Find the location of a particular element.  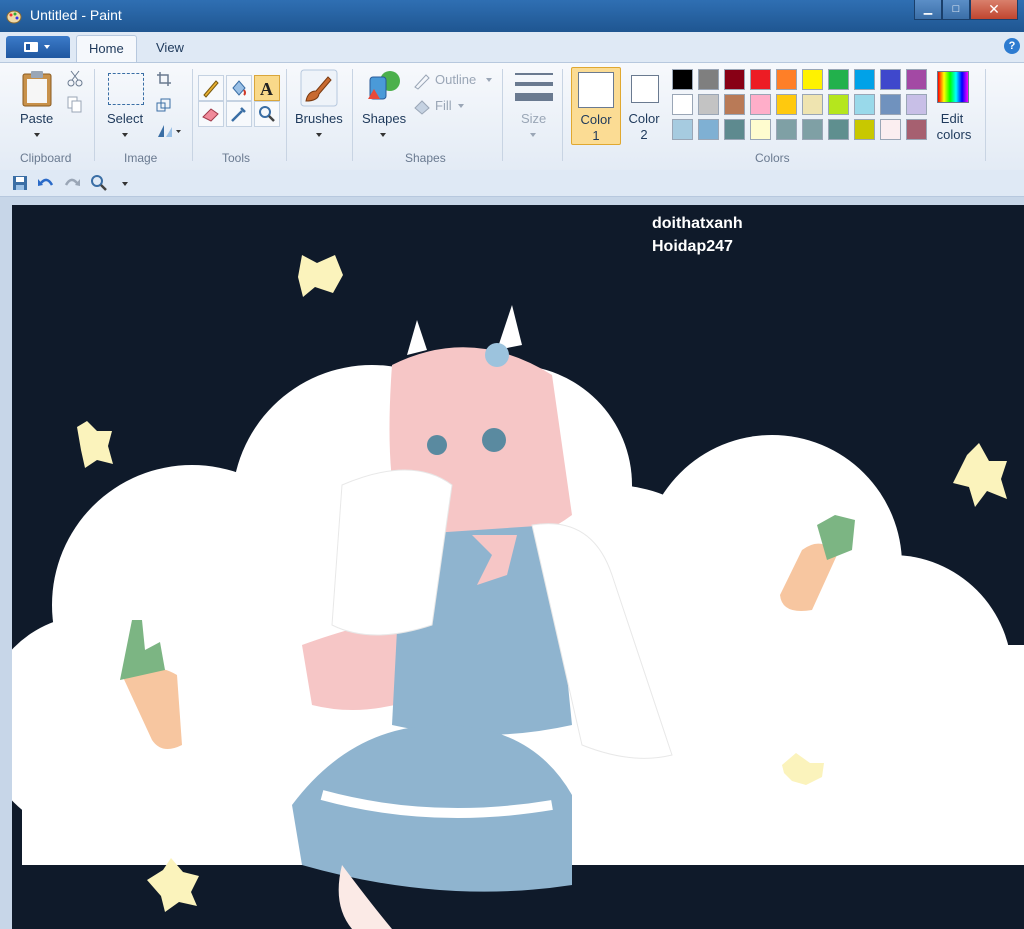

color2-swatch is located at coordinates (645, 89).